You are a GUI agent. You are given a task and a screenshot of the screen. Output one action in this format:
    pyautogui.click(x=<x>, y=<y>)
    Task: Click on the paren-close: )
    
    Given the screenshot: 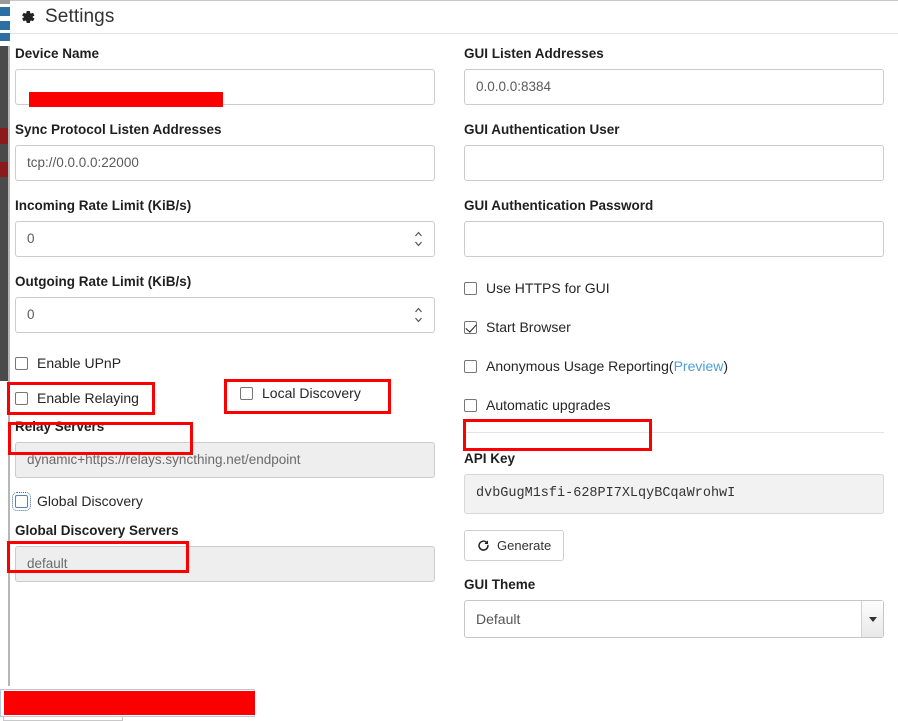 What is the action you would take?
    pyautogui.click(x=726, y=366)
    